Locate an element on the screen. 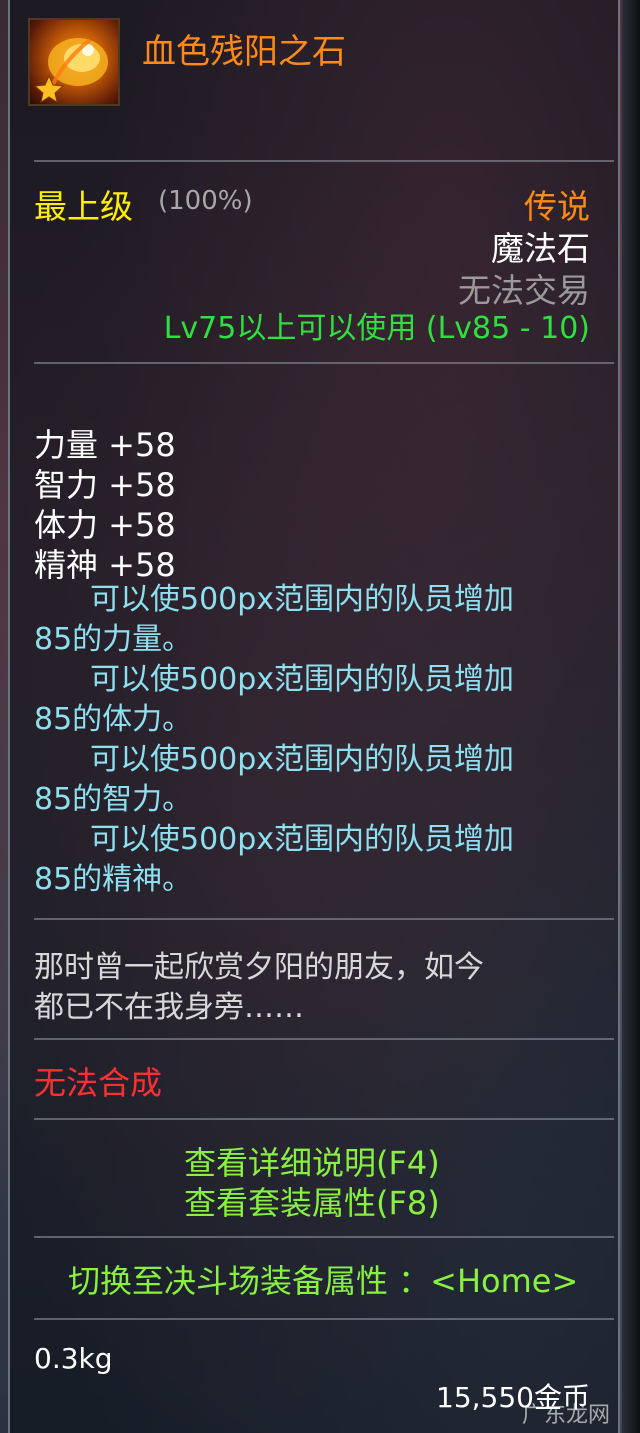 This screenshot has height=1433, width=640. item-grade: 最上级 is located at coordinates (83, 206).